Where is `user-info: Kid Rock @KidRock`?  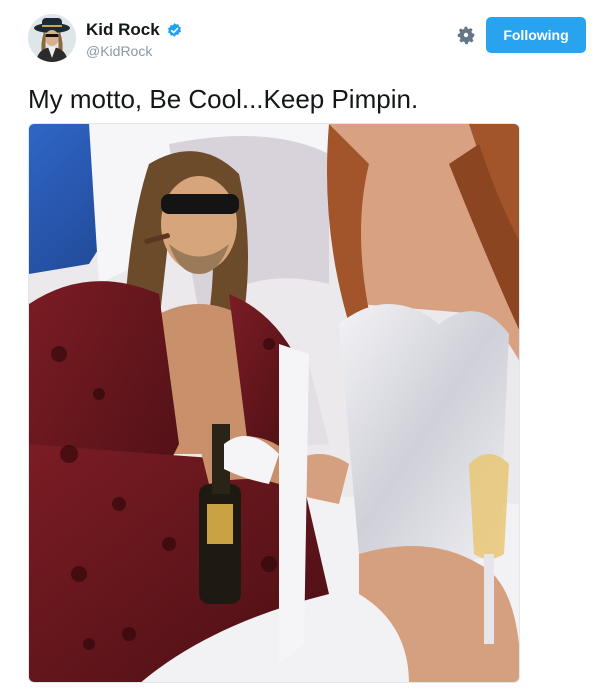
user-info: Kid Rock @KidRock is located at coordinates (134, 40).